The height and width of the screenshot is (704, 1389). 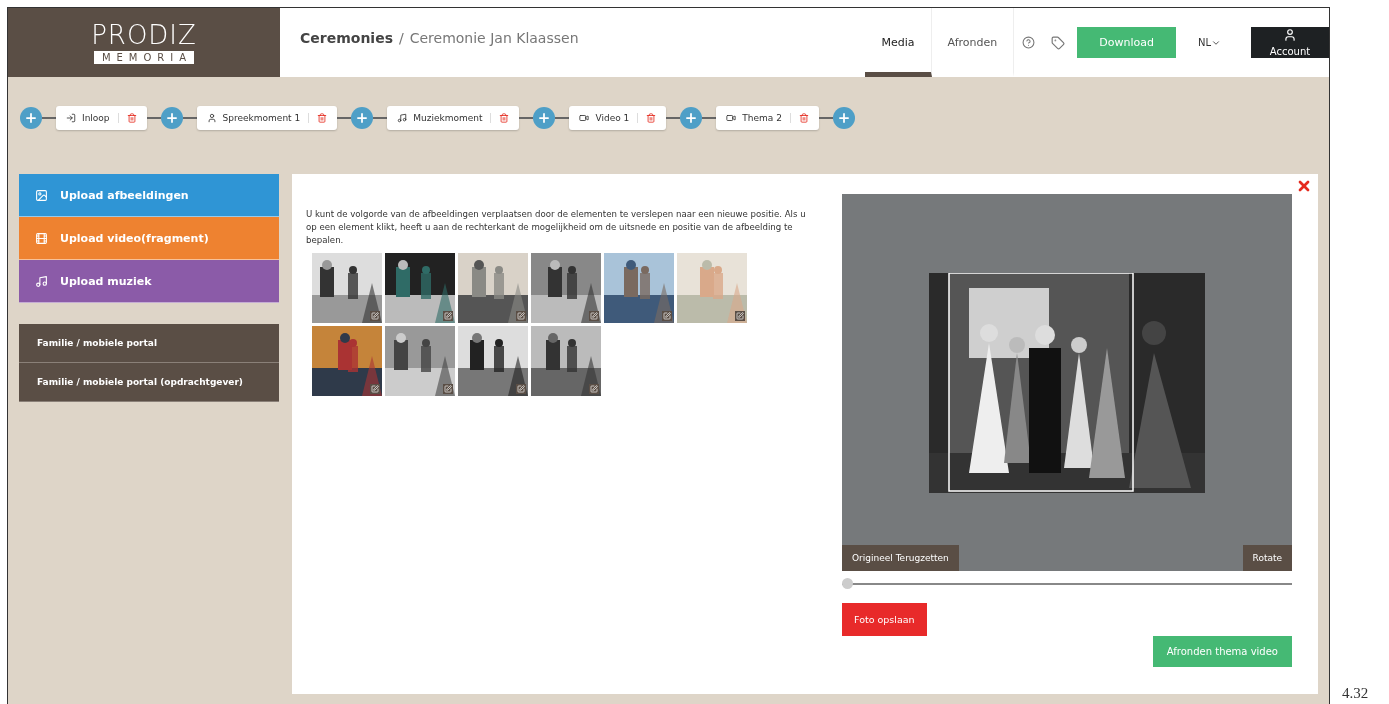 I want to click on user-icon, so click(x=1290, y=35).